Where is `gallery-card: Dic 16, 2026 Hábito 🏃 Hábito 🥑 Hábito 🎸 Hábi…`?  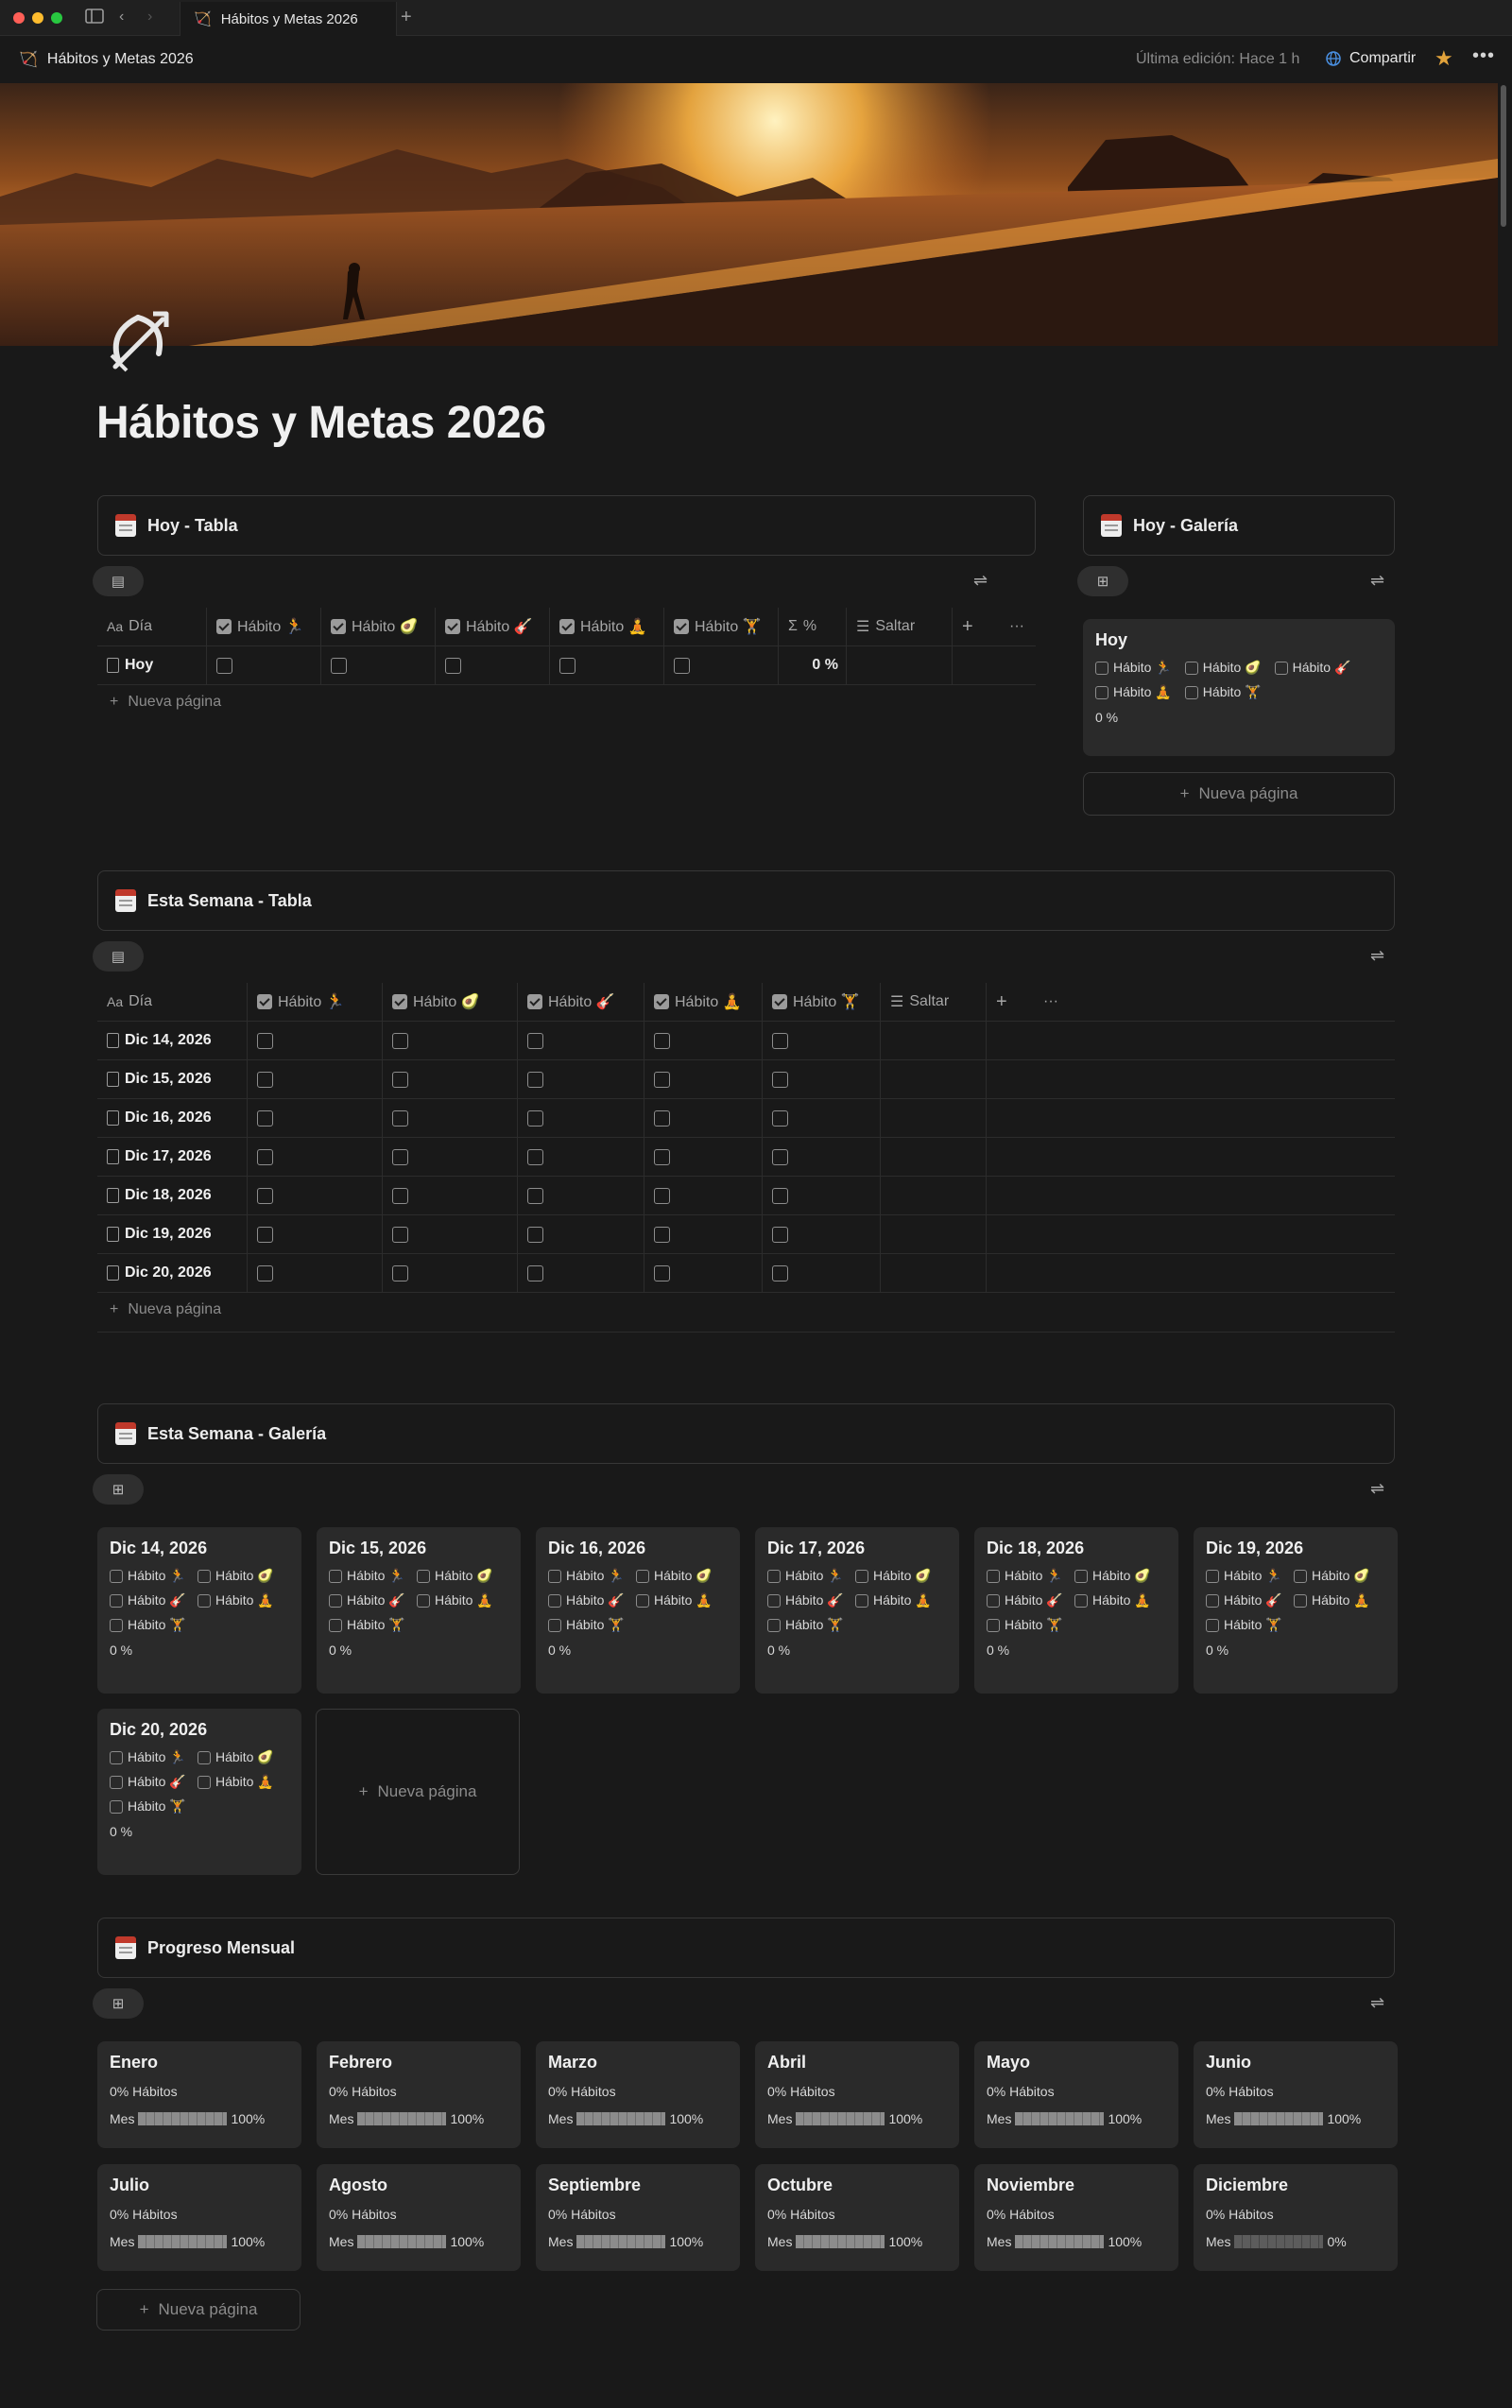 gallery-card: Dic 16, 2026 Hábito 🏃 Hábito 🥑 Hábito 🎸 Hábi… is located at coordinates (638, 1611).